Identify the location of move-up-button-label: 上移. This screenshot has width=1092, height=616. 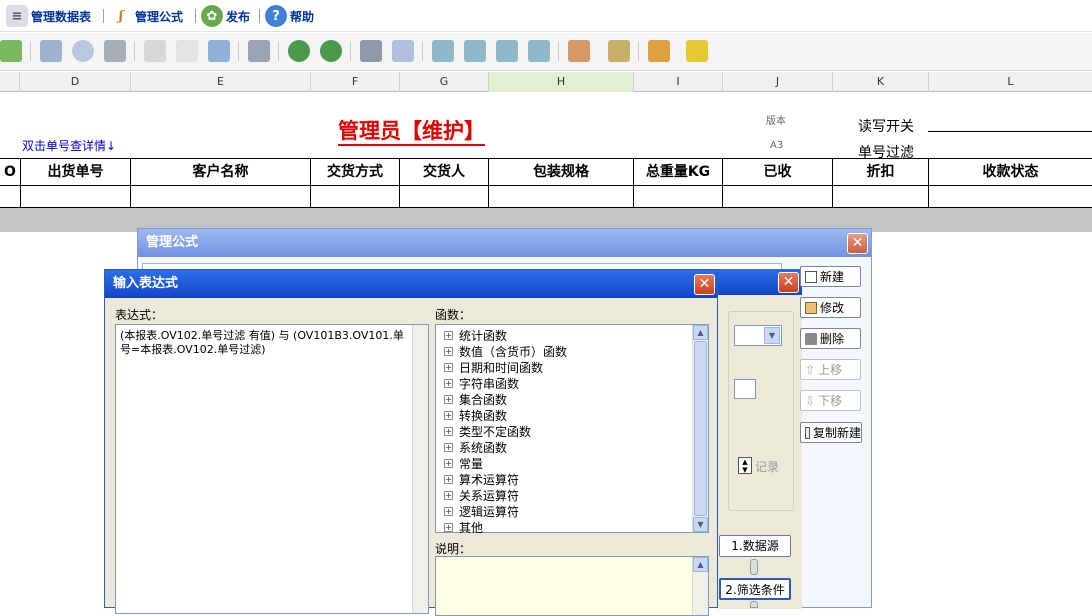
(830, 370).